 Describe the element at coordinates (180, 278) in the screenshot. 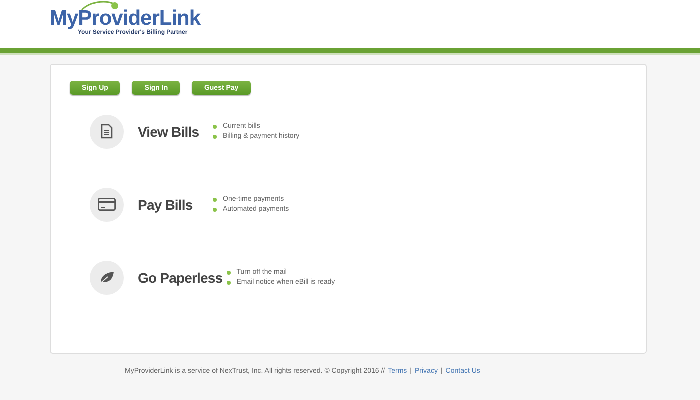

I see `feature-title: Go Paperless` at that location.